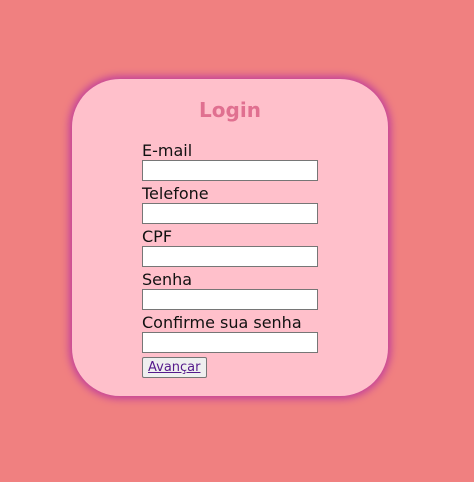 This screenshot has width=474, height=482. What do you see at coordinates (167, 279) in the screenshot?
I see `password-label: Senha` at bounding box center [167, 279].